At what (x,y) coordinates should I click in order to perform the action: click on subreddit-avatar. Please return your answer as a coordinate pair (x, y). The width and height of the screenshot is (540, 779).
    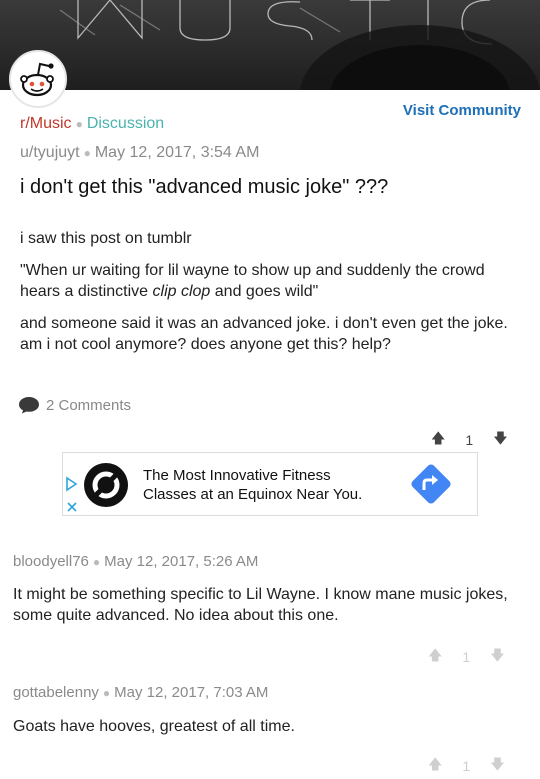
    Looking at the image, I should click on (38, 79).